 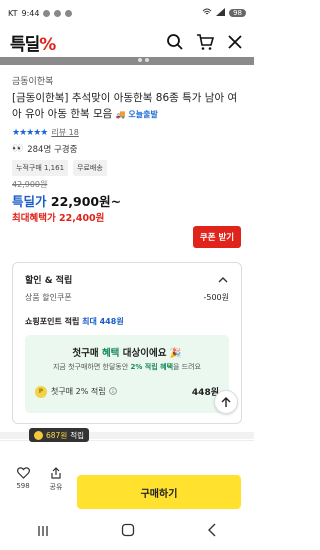 I want to click on logo-text: 특딜, so click(x=25, y=44).